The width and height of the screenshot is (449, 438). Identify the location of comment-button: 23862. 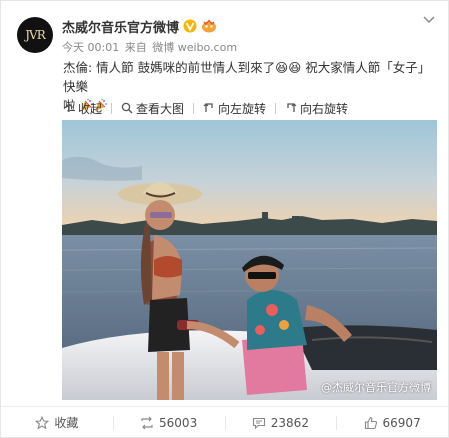
(280, 422).